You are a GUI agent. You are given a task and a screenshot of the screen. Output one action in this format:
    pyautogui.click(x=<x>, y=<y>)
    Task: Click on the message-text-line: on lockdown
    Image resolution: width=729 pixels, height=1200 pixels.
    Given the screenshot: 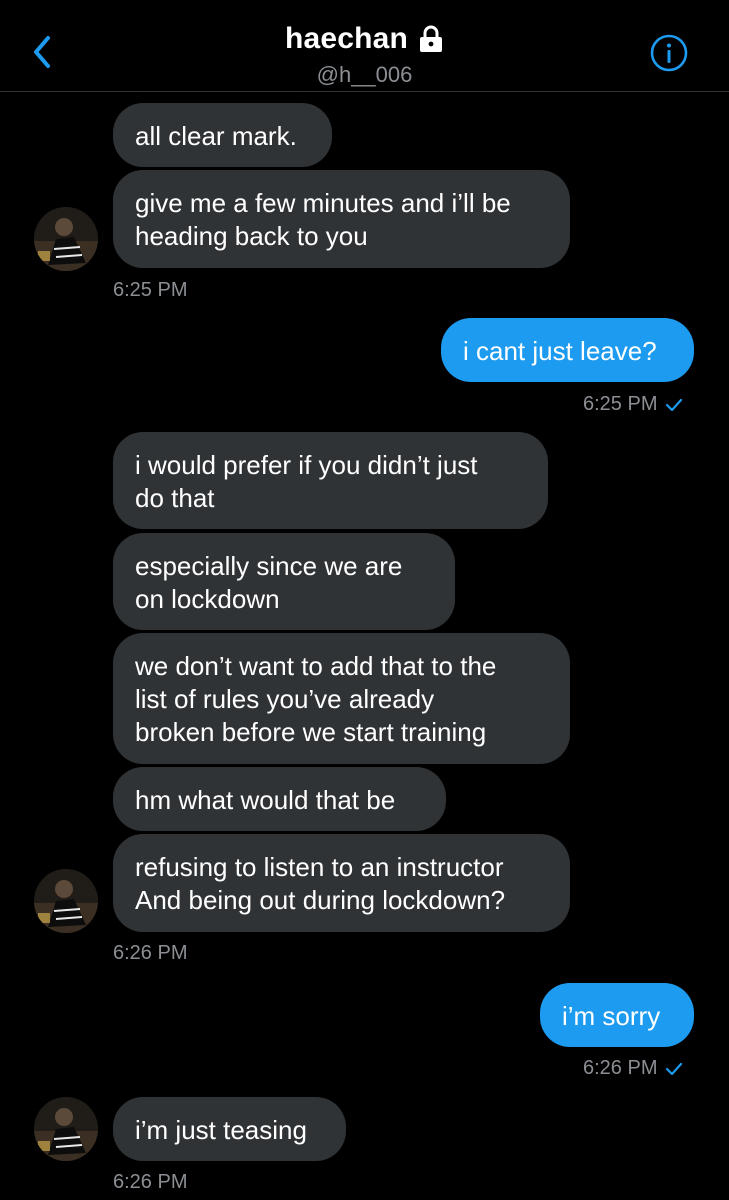 What is the action you would take?
    pyautogui.click(x=207, y=599)
    